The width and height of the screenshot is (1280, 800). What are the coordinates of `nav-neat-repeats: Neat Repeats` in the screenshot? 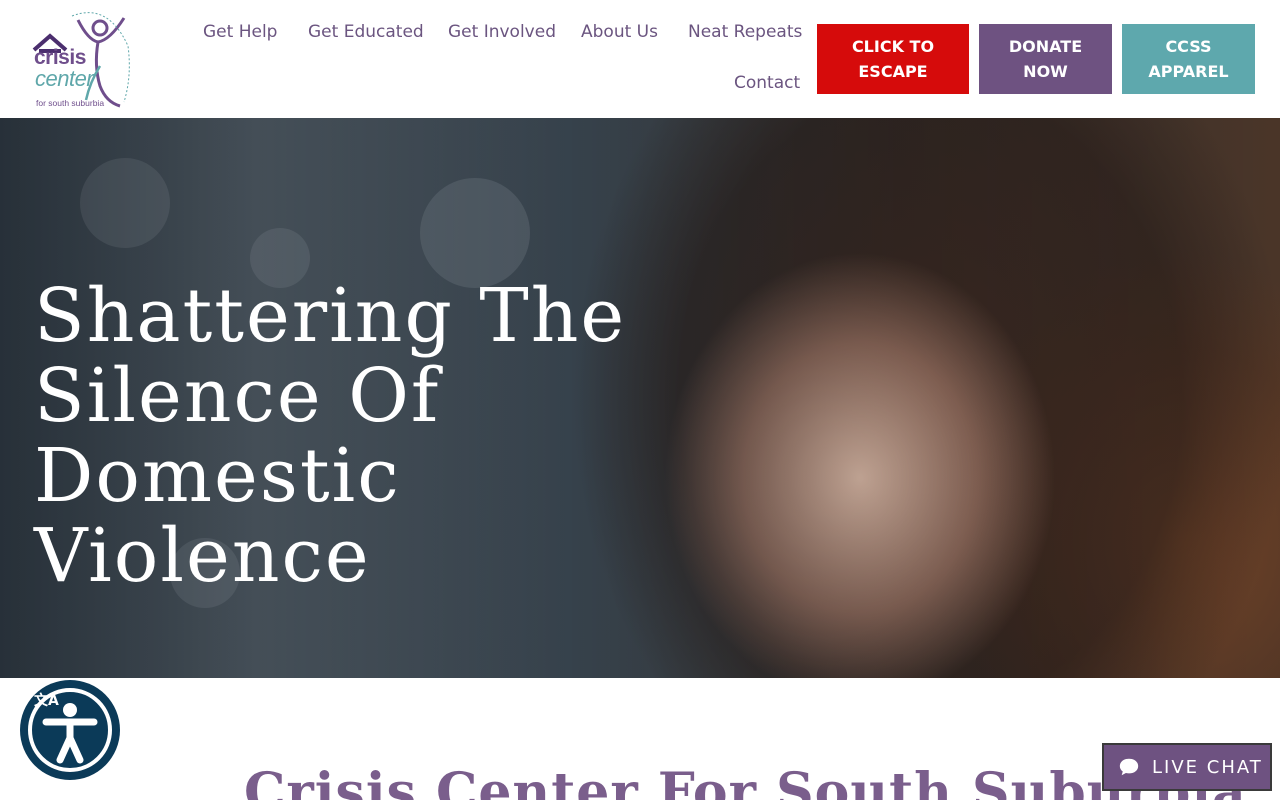 It's located at (745, 32).